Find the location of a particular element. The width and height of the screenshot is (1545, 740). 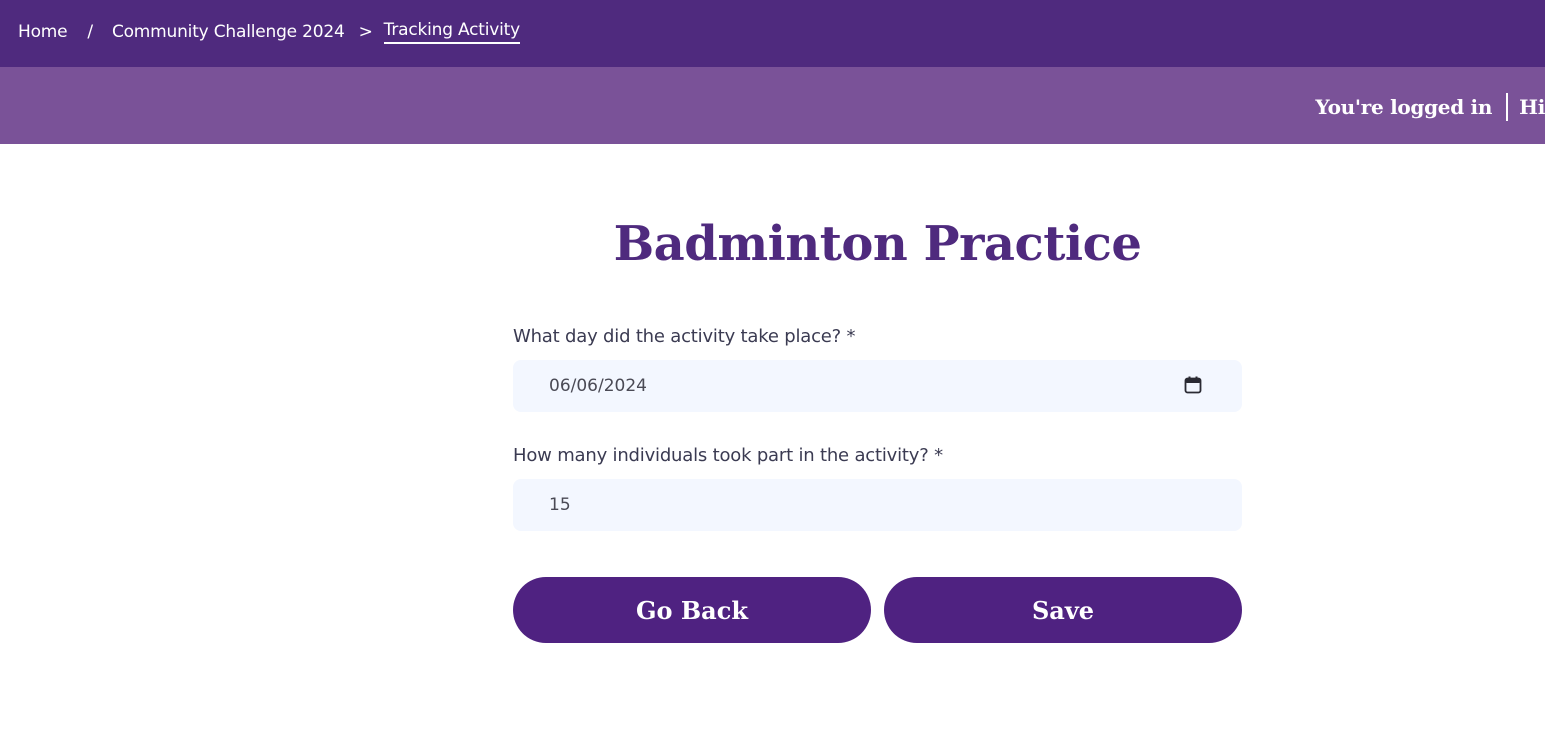

breadcrumb-home-link: Home is located at coordinates (43, 32).